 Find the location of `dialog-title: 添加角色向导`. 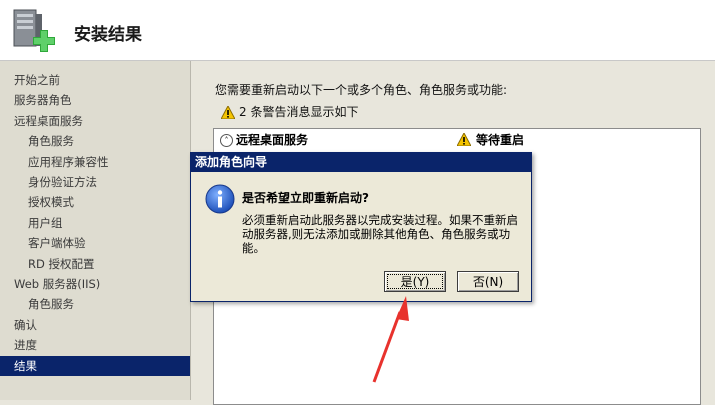

dialog-title: 添加角色向导 is located at coordinates (231, 162).